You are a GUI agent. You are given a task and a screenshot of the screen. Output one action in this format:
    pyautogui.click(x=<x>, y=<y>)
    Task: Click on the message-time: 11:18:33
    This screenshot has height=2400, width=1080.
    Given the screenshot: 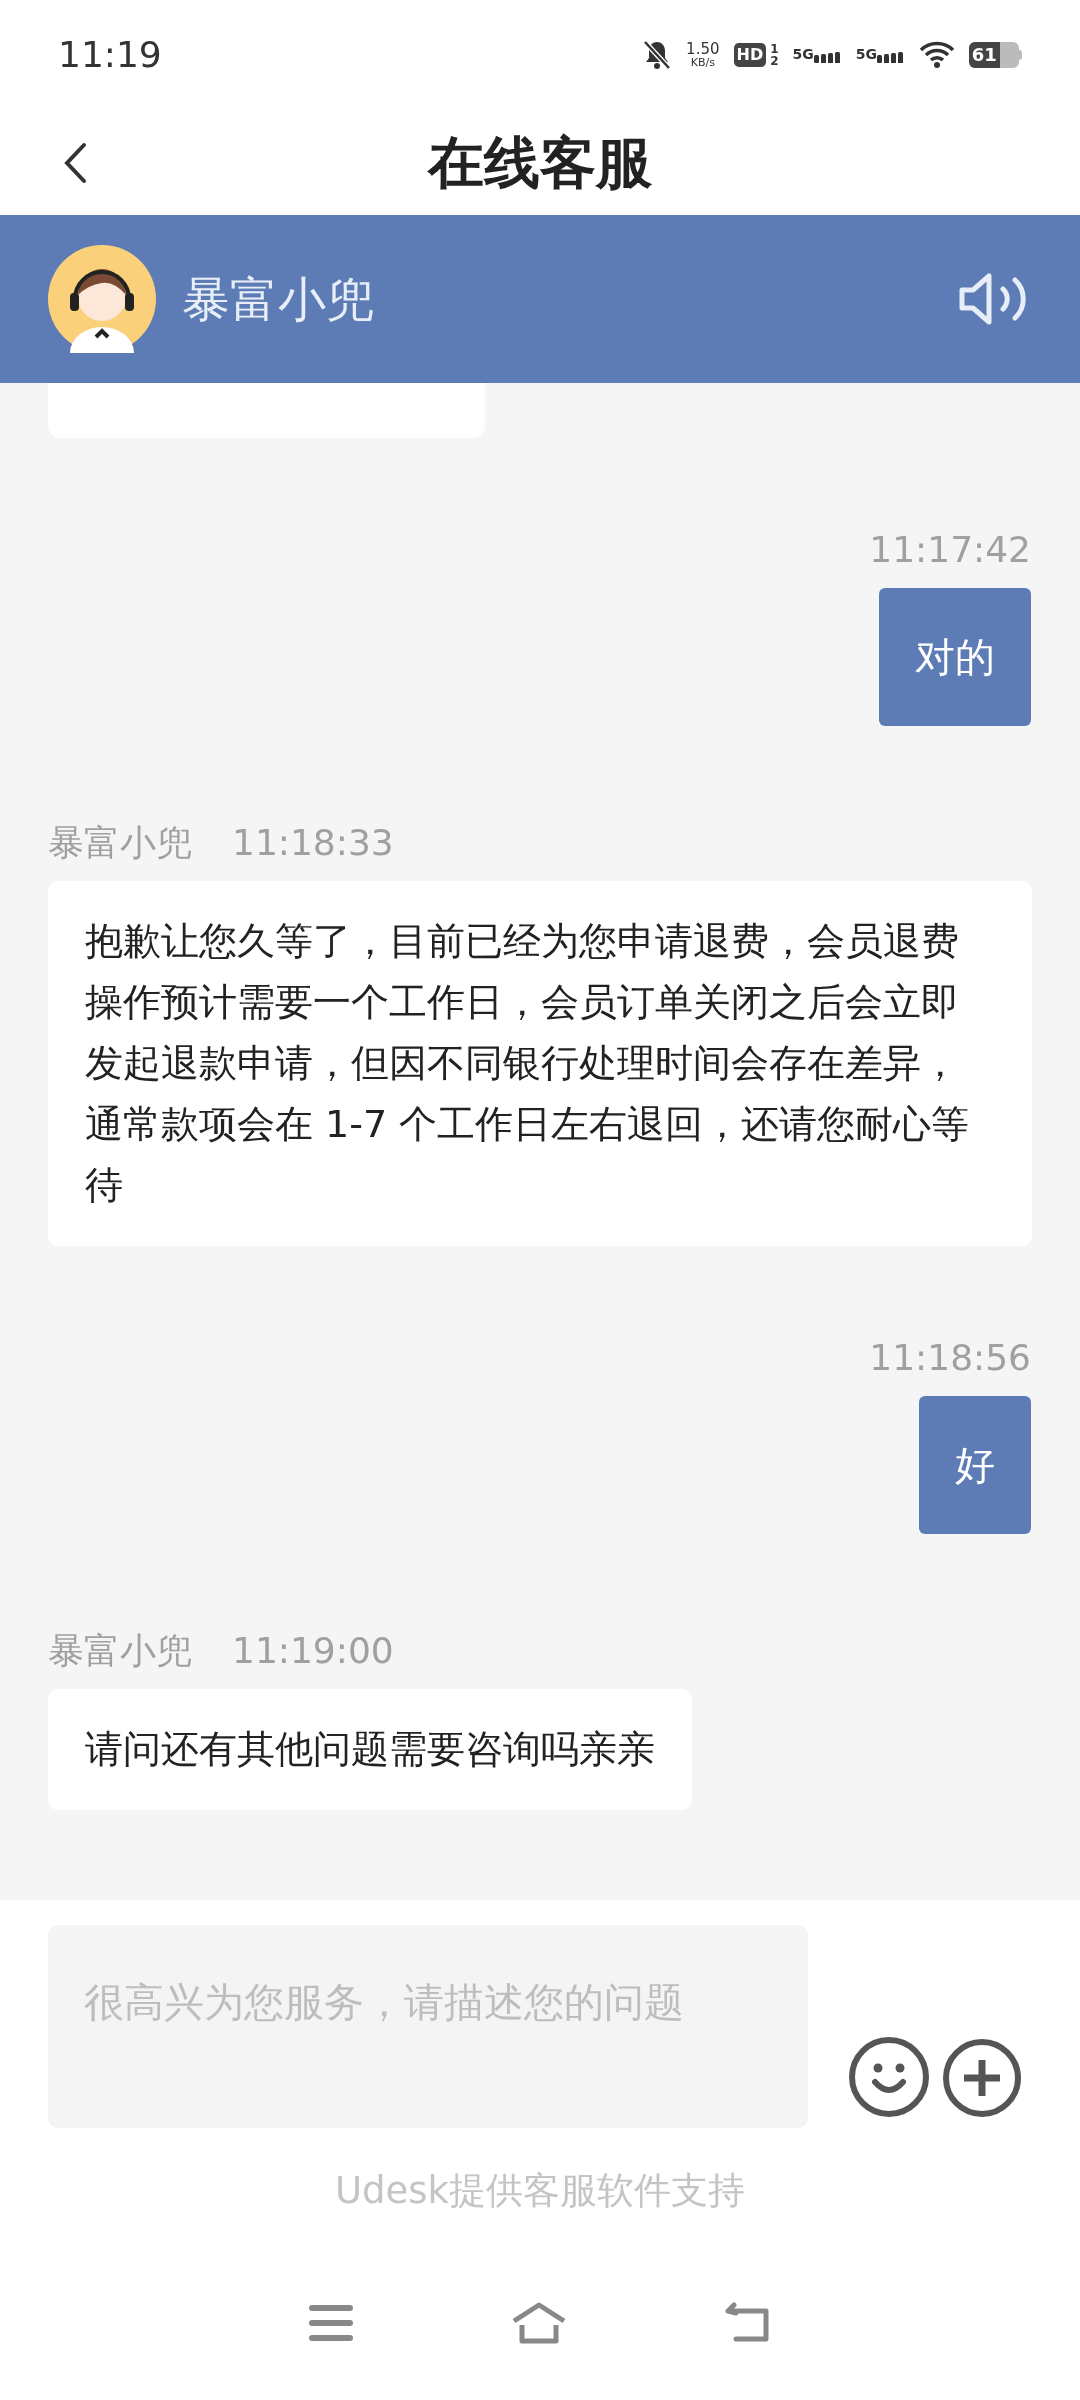 What is the action you would take?
    pyautogui.click(x=313, y=843)
    